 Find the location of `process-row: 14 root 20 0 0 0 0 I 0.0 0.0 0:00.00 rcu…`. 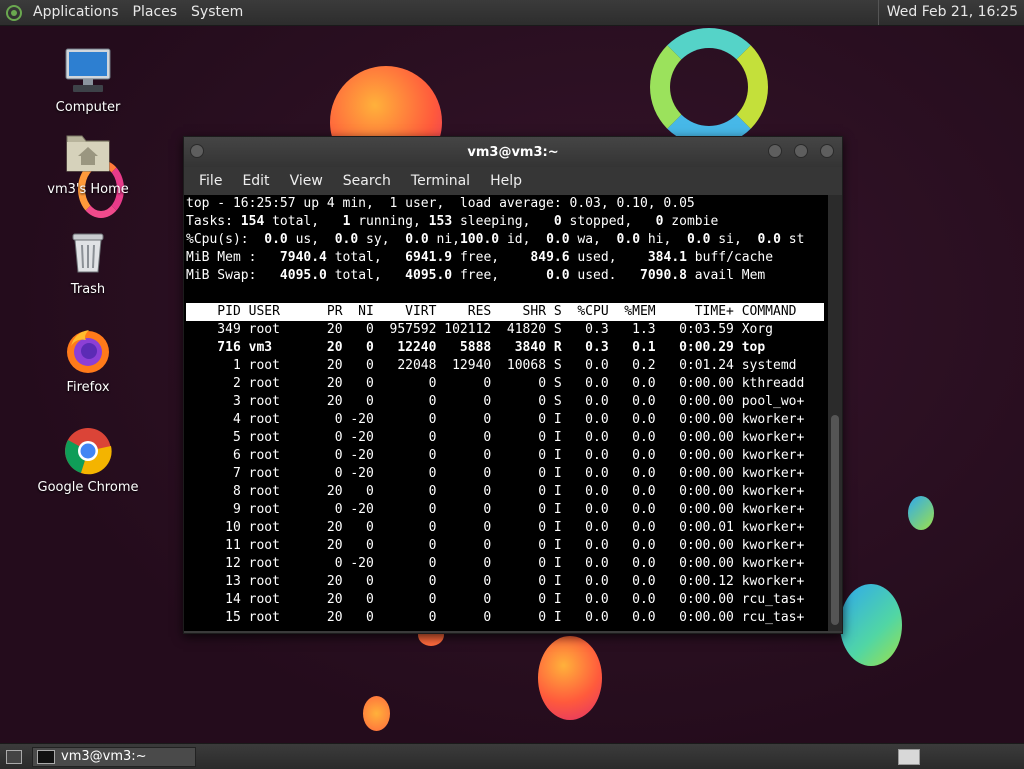

process-row: 14 root 20 0 0 0 0 I 0.0 0.0 0:00.00 rcu… is located at coordinates (495, 599).